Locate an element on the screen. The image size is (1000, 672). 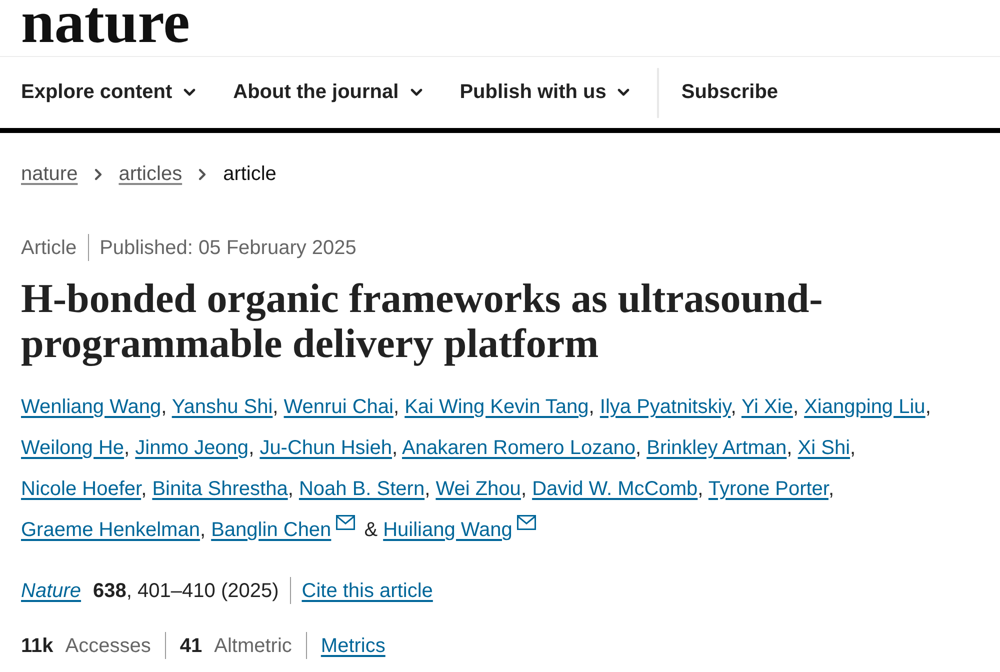
author-link: Banglin Chen is located at coordinates (271, 530).